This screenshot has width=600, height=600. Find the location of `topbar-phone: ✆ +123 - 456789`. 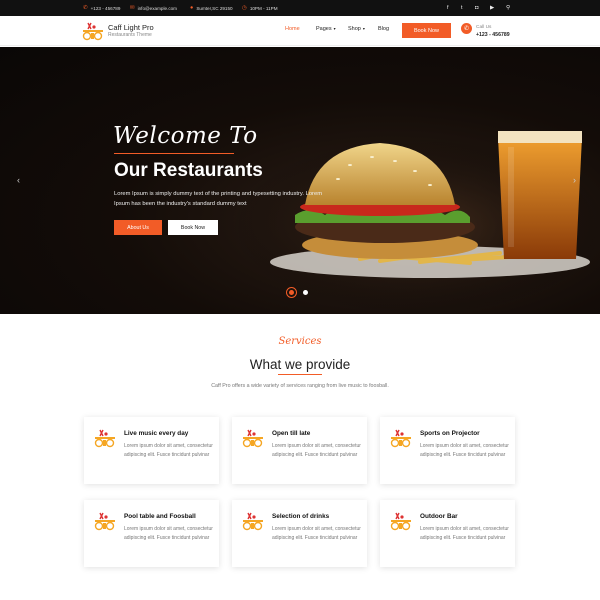

topbar-phone: ✆ +123 - 456789 is located at coordinates (101, 8).